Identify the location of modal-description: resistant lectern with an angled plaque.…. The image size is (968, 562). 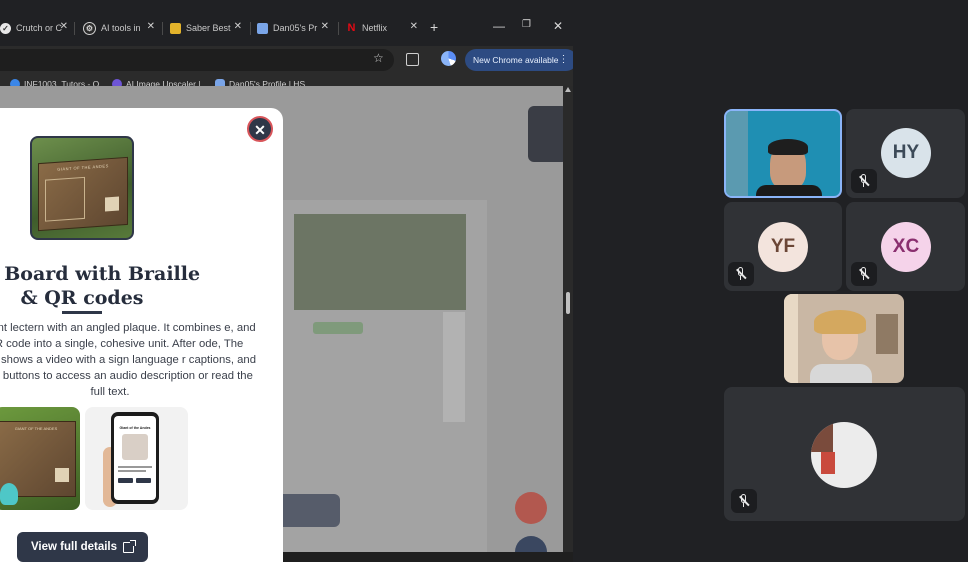
(128, 360).